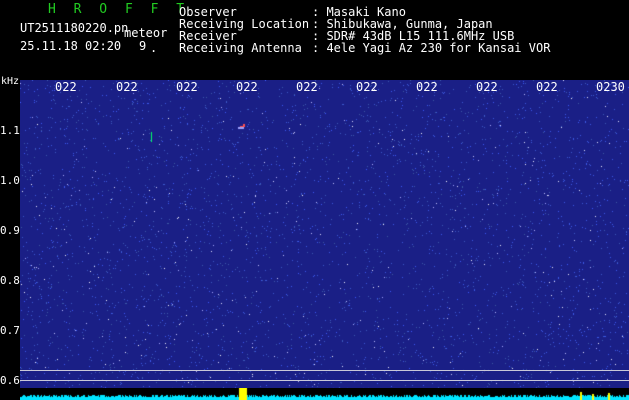  Describe the element at coordinates (10, 130) in the screenshot. I see `y-tick: 1.1` at that location.